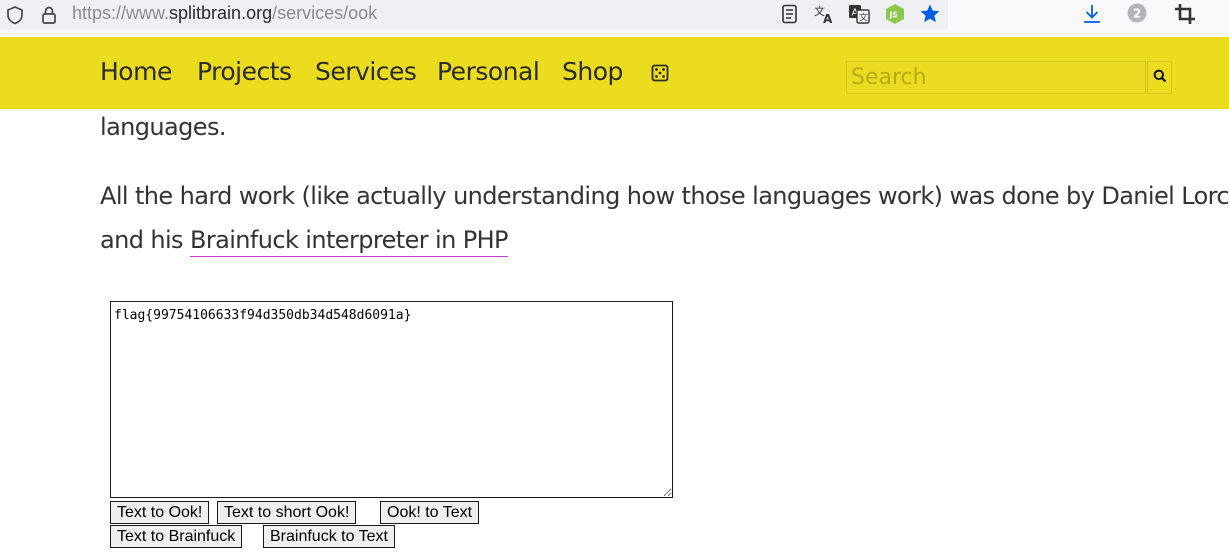 This screenshot has width=1229, height=555. I want to click on text-to-brainfuck-button: Text to Brainfuck, so click(176, 536).